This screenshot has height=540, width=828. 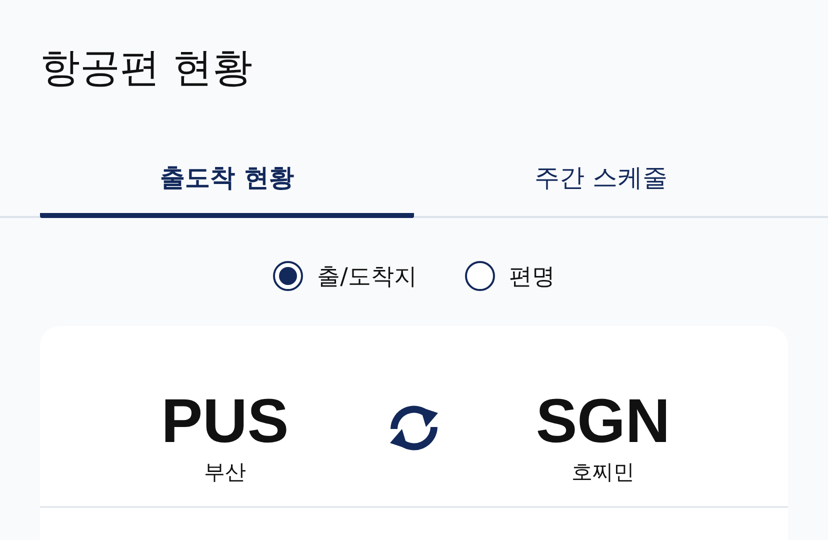 I want to click on city-name: 호찌민, so click(x=603, y=472).